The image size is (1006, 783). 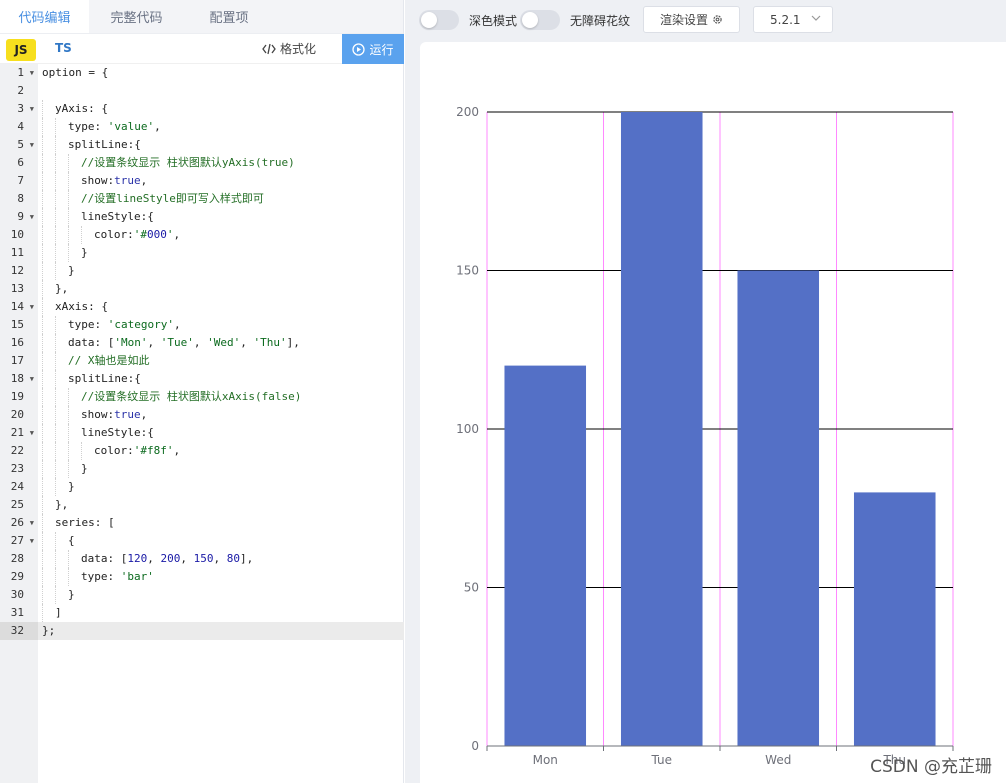 I want to click on code-line: {, so click(x=223, y=541).